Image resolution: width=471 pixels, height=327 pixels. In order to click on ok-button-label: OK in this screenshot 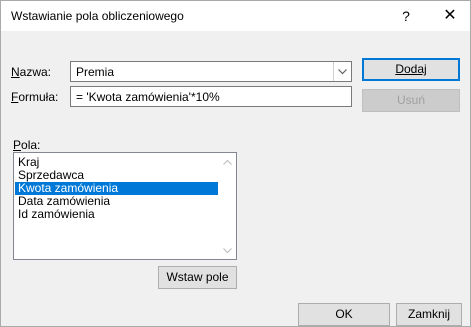, I will do `click(344, 314)`.